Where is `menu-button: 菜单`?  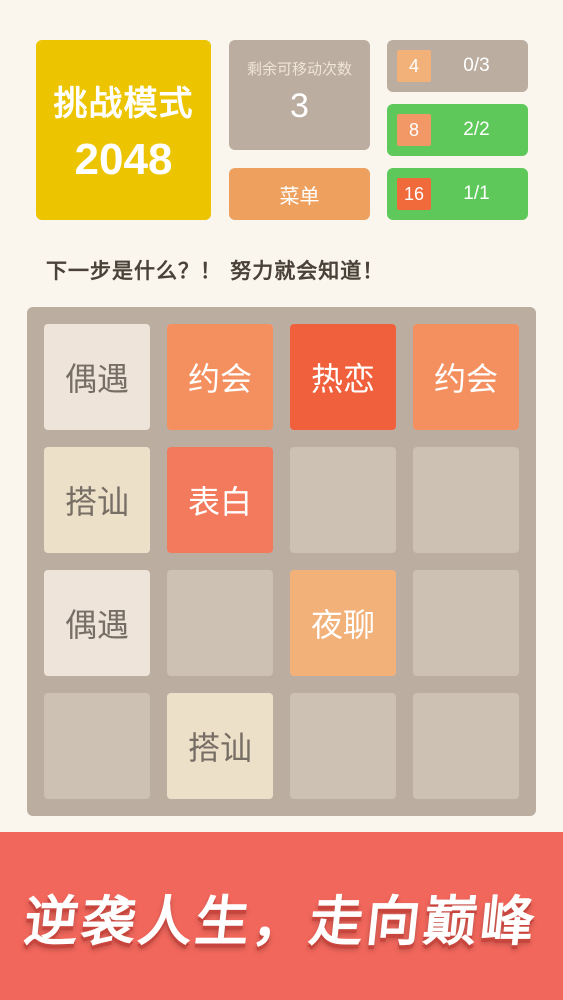 menu-button: 菜单 is located at coordinates (299, 194).